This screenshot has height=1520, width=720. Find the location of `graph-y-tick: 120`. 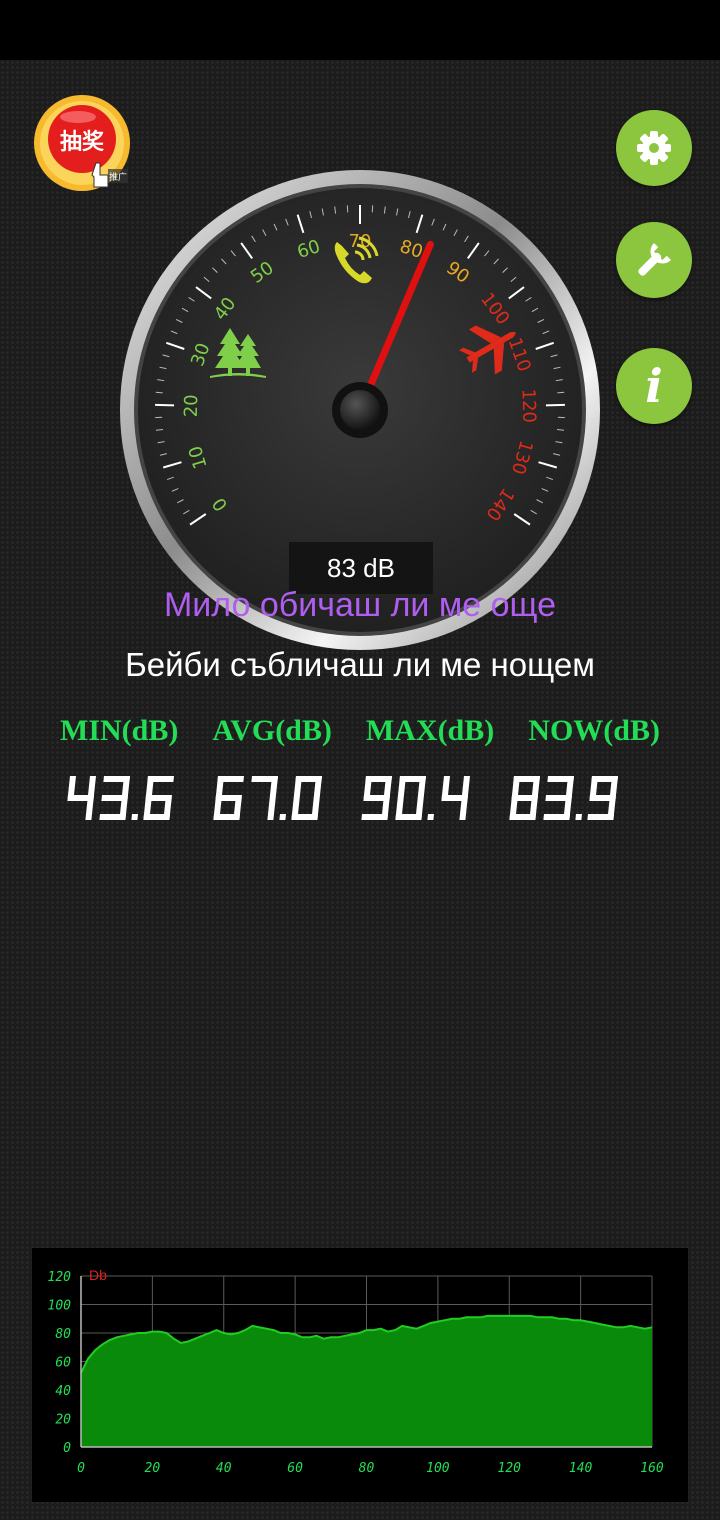

graph-y-tick: 120 is located at coordinates (60, 1277).